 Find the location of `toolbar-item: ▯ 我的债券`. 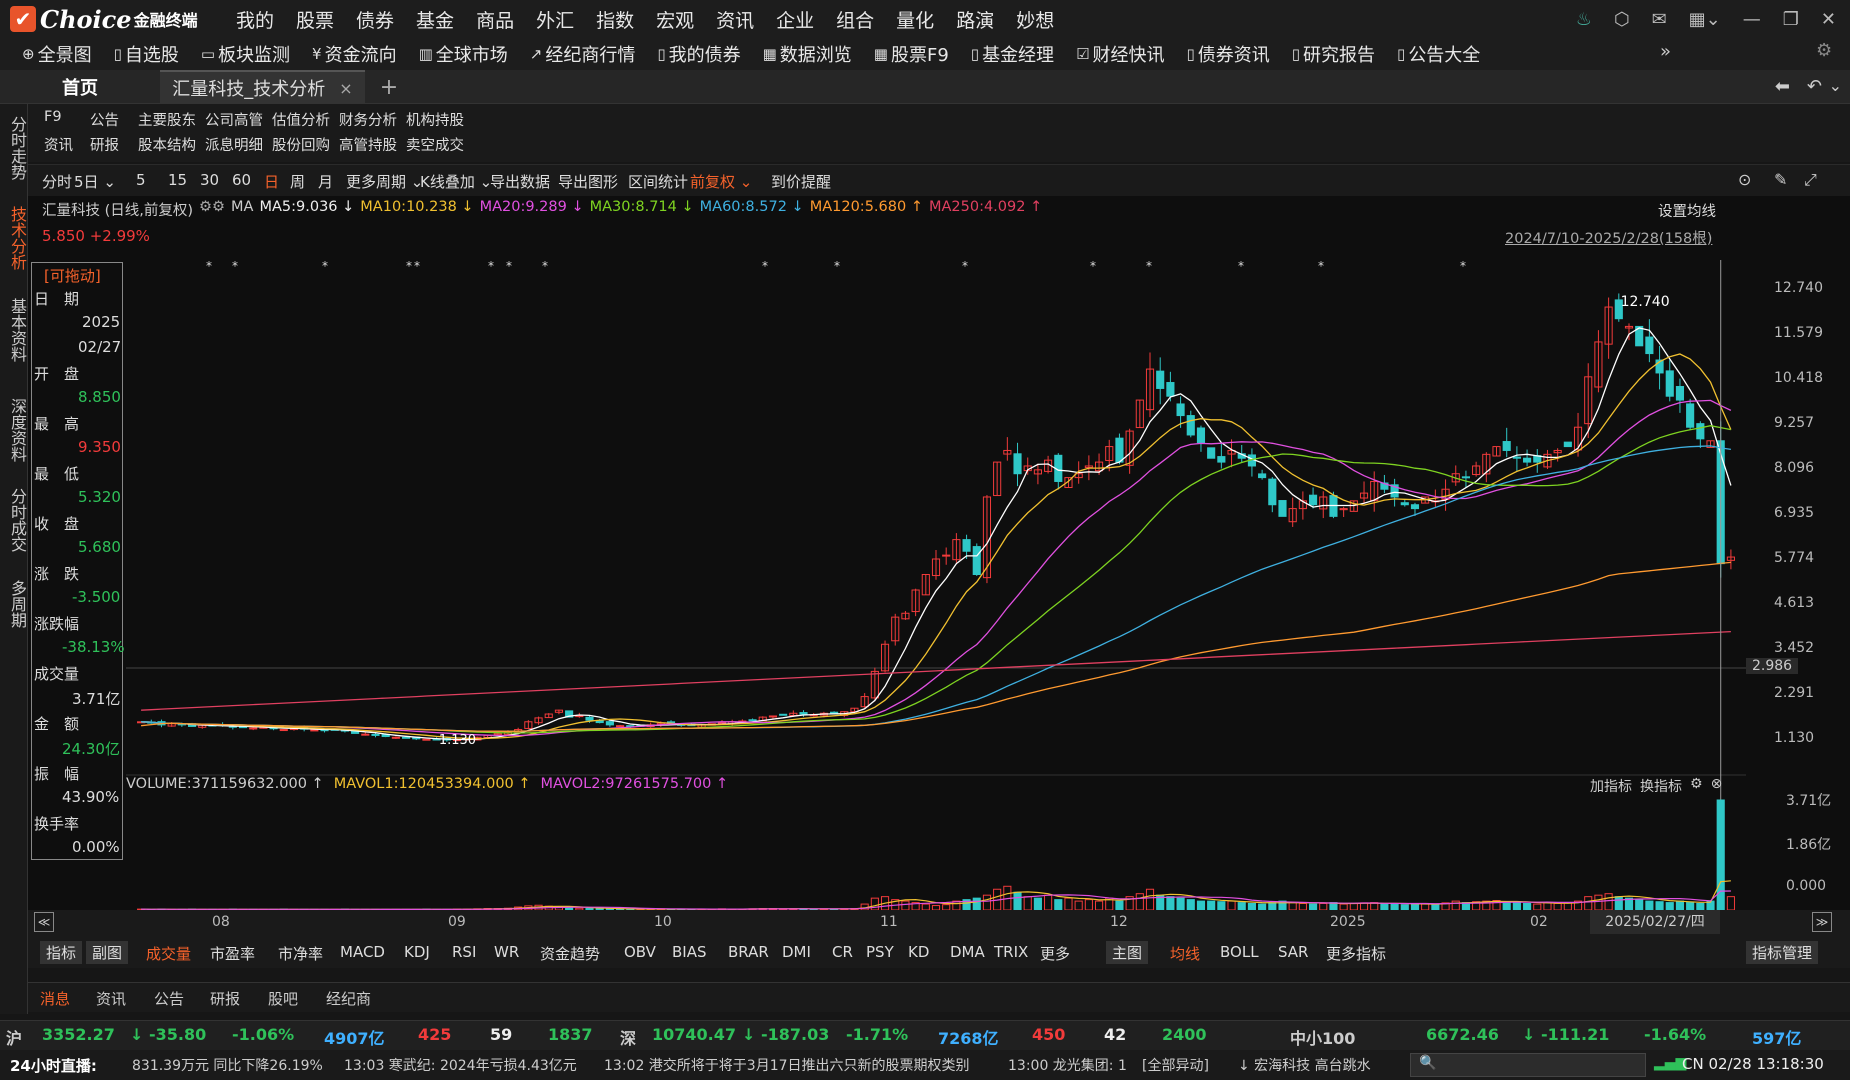

toolbar-item: ▯ 我的债券 is located at coordinates (698, 54).